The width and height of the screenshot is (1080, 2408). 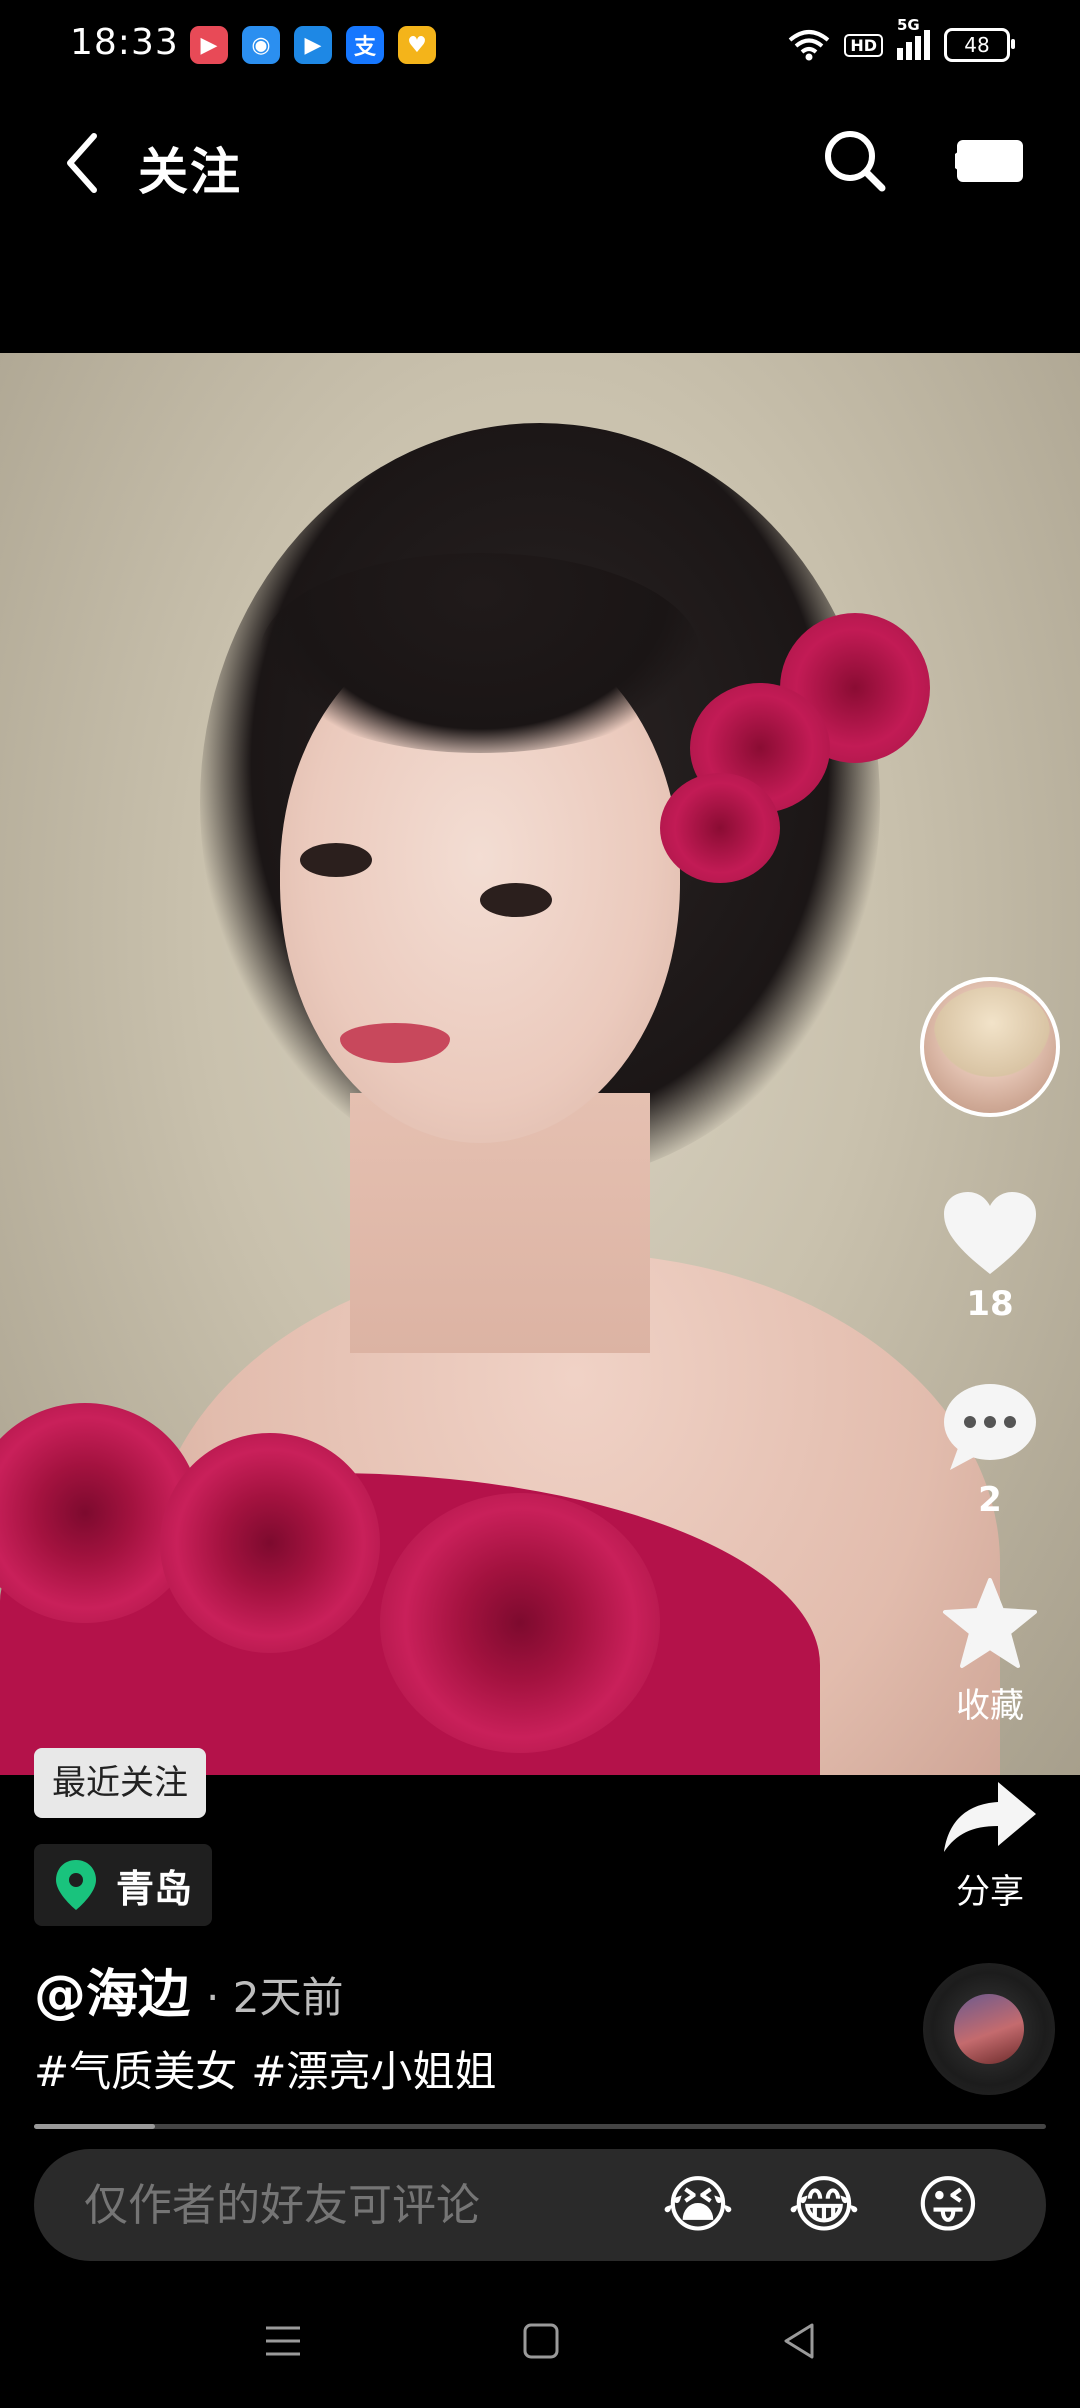 I want to click on image-hair-rose, so click(x=720, y=828).